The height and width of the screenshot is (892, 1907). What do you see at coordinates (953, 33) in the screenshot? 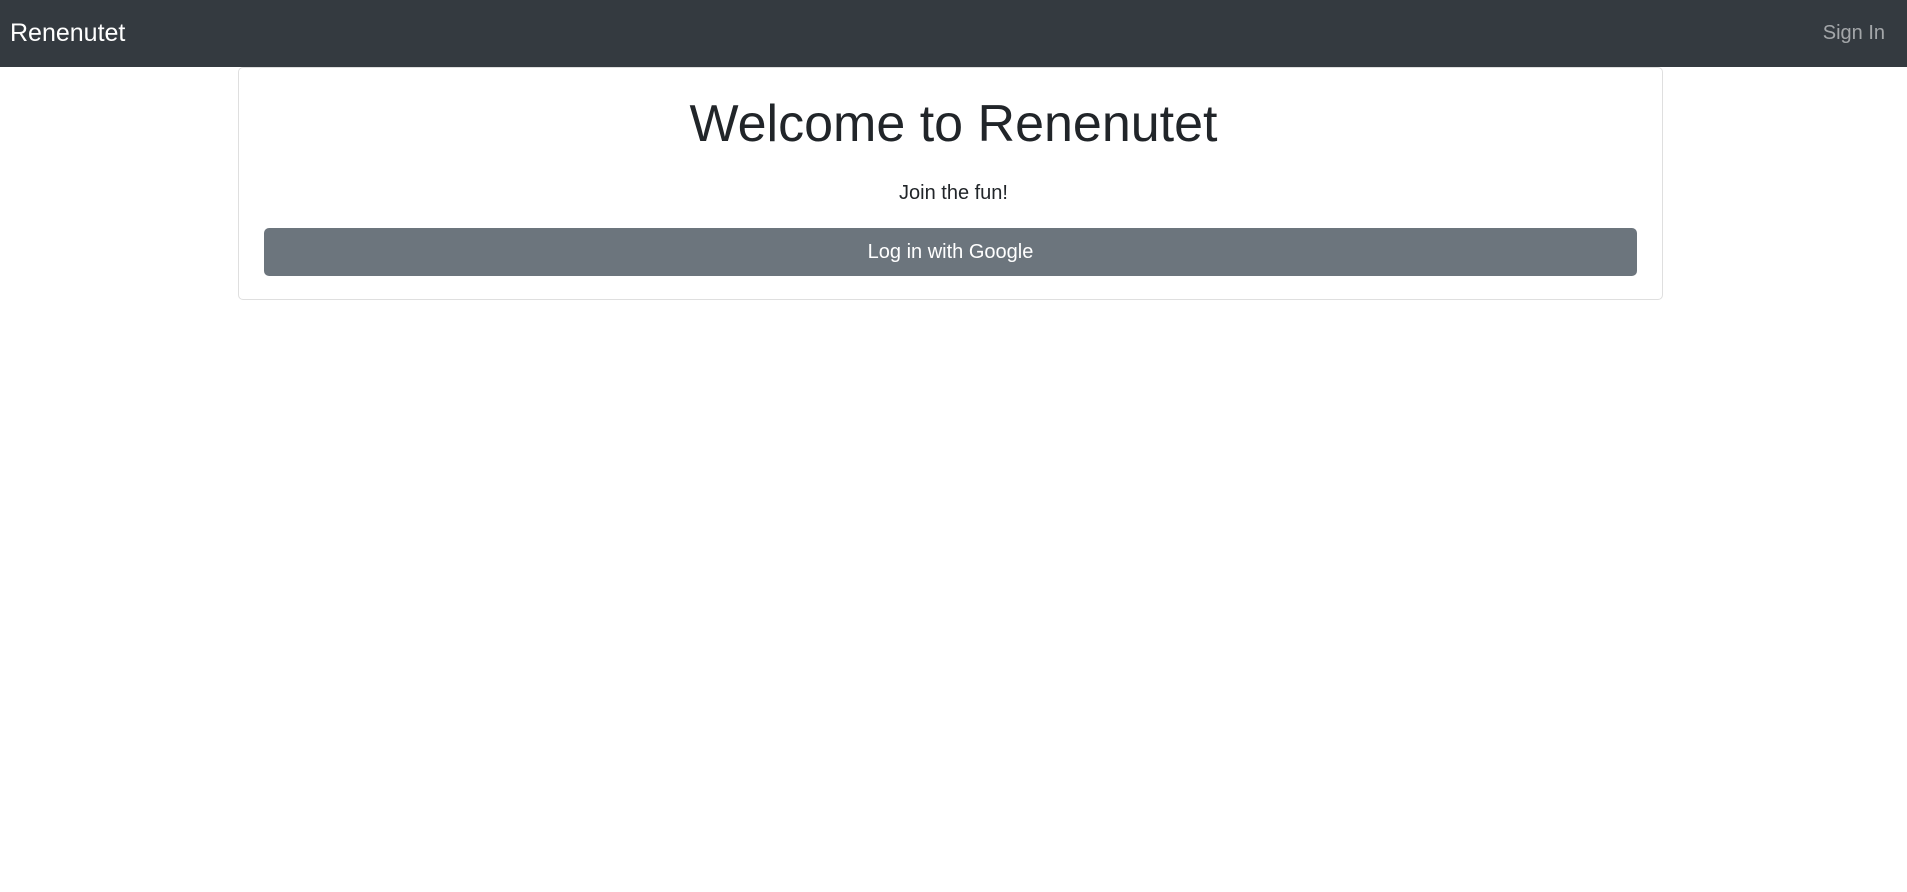
I see `top-navbar: Renenutet Sign In` at bounding box center [953, 33].